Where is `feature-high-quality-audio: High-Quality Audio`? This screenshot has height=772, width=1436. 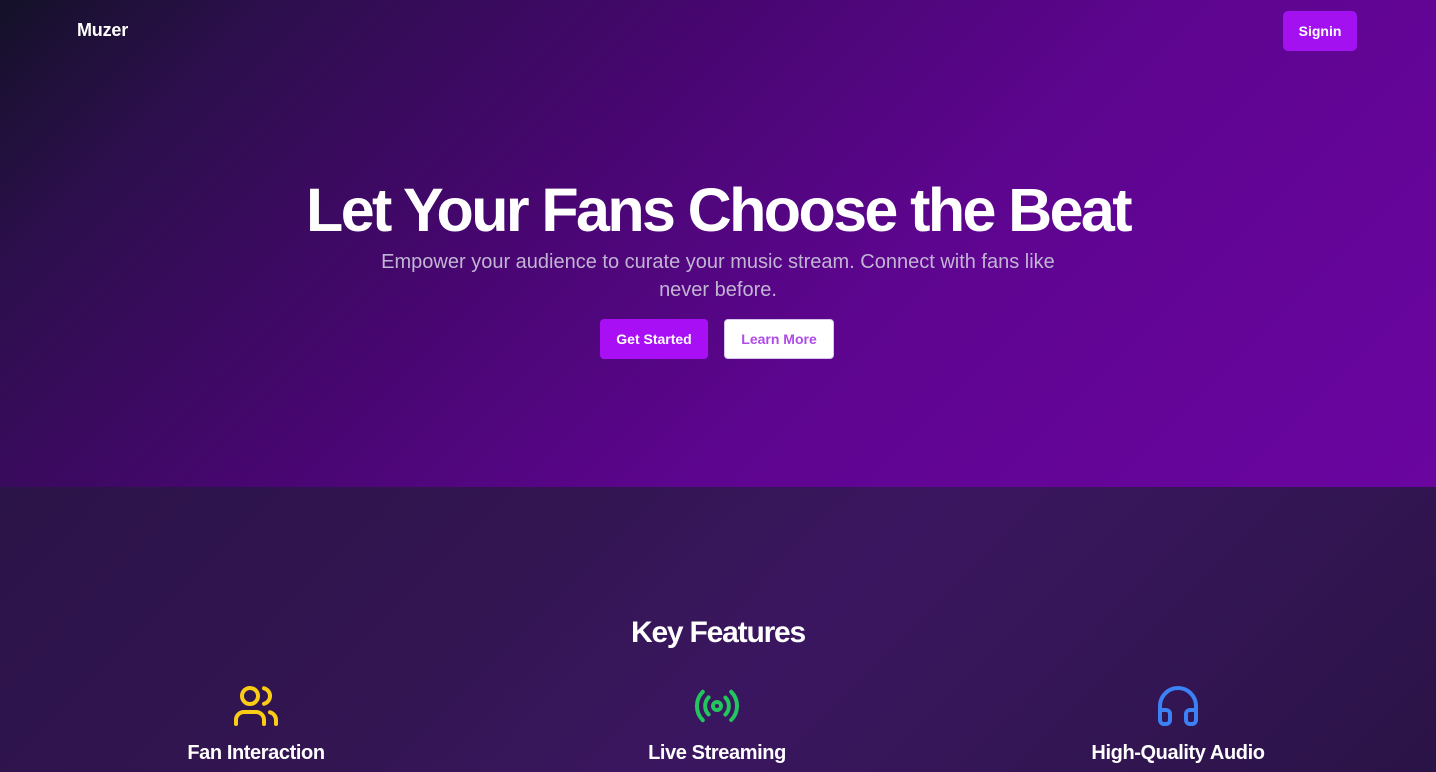
feature-high-quality-audio: High-Quality Audio is located at coordinates (1178, 724).